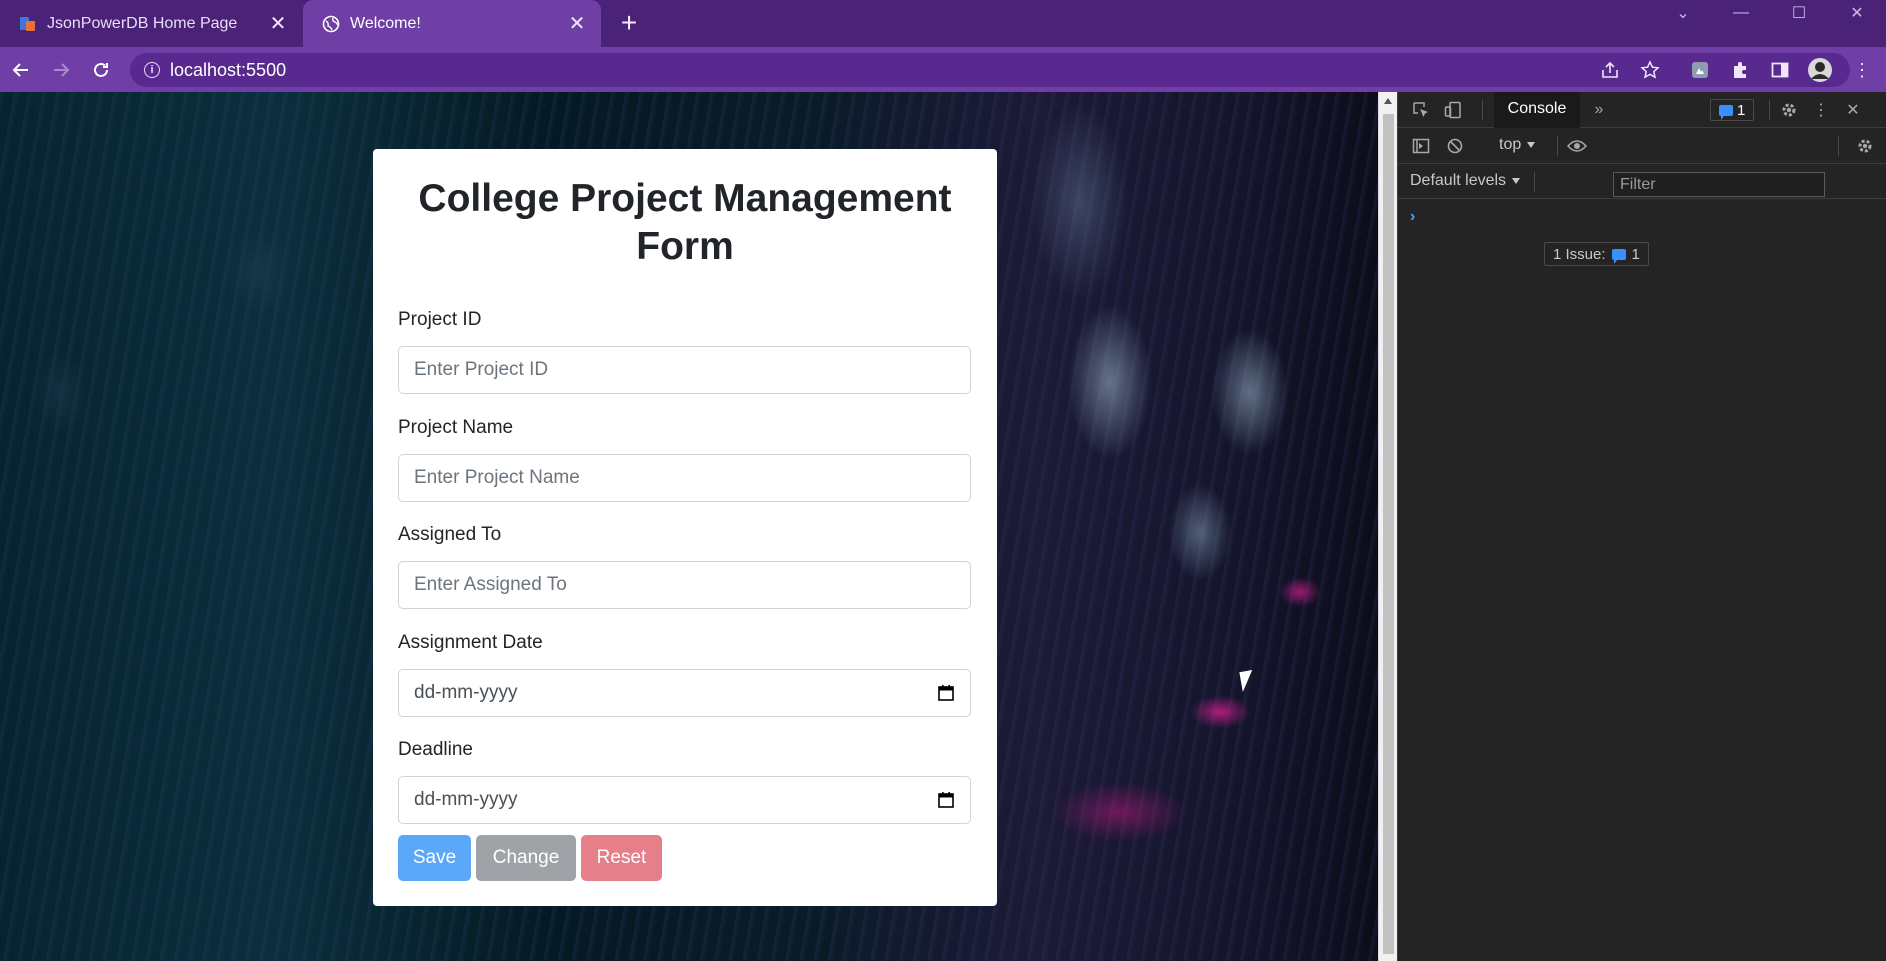 This screenshot has width=1886, height=961. Describe the element at coordinates (385, 23) in the screenshot. I see `tab-title: Welcome!` at that location.